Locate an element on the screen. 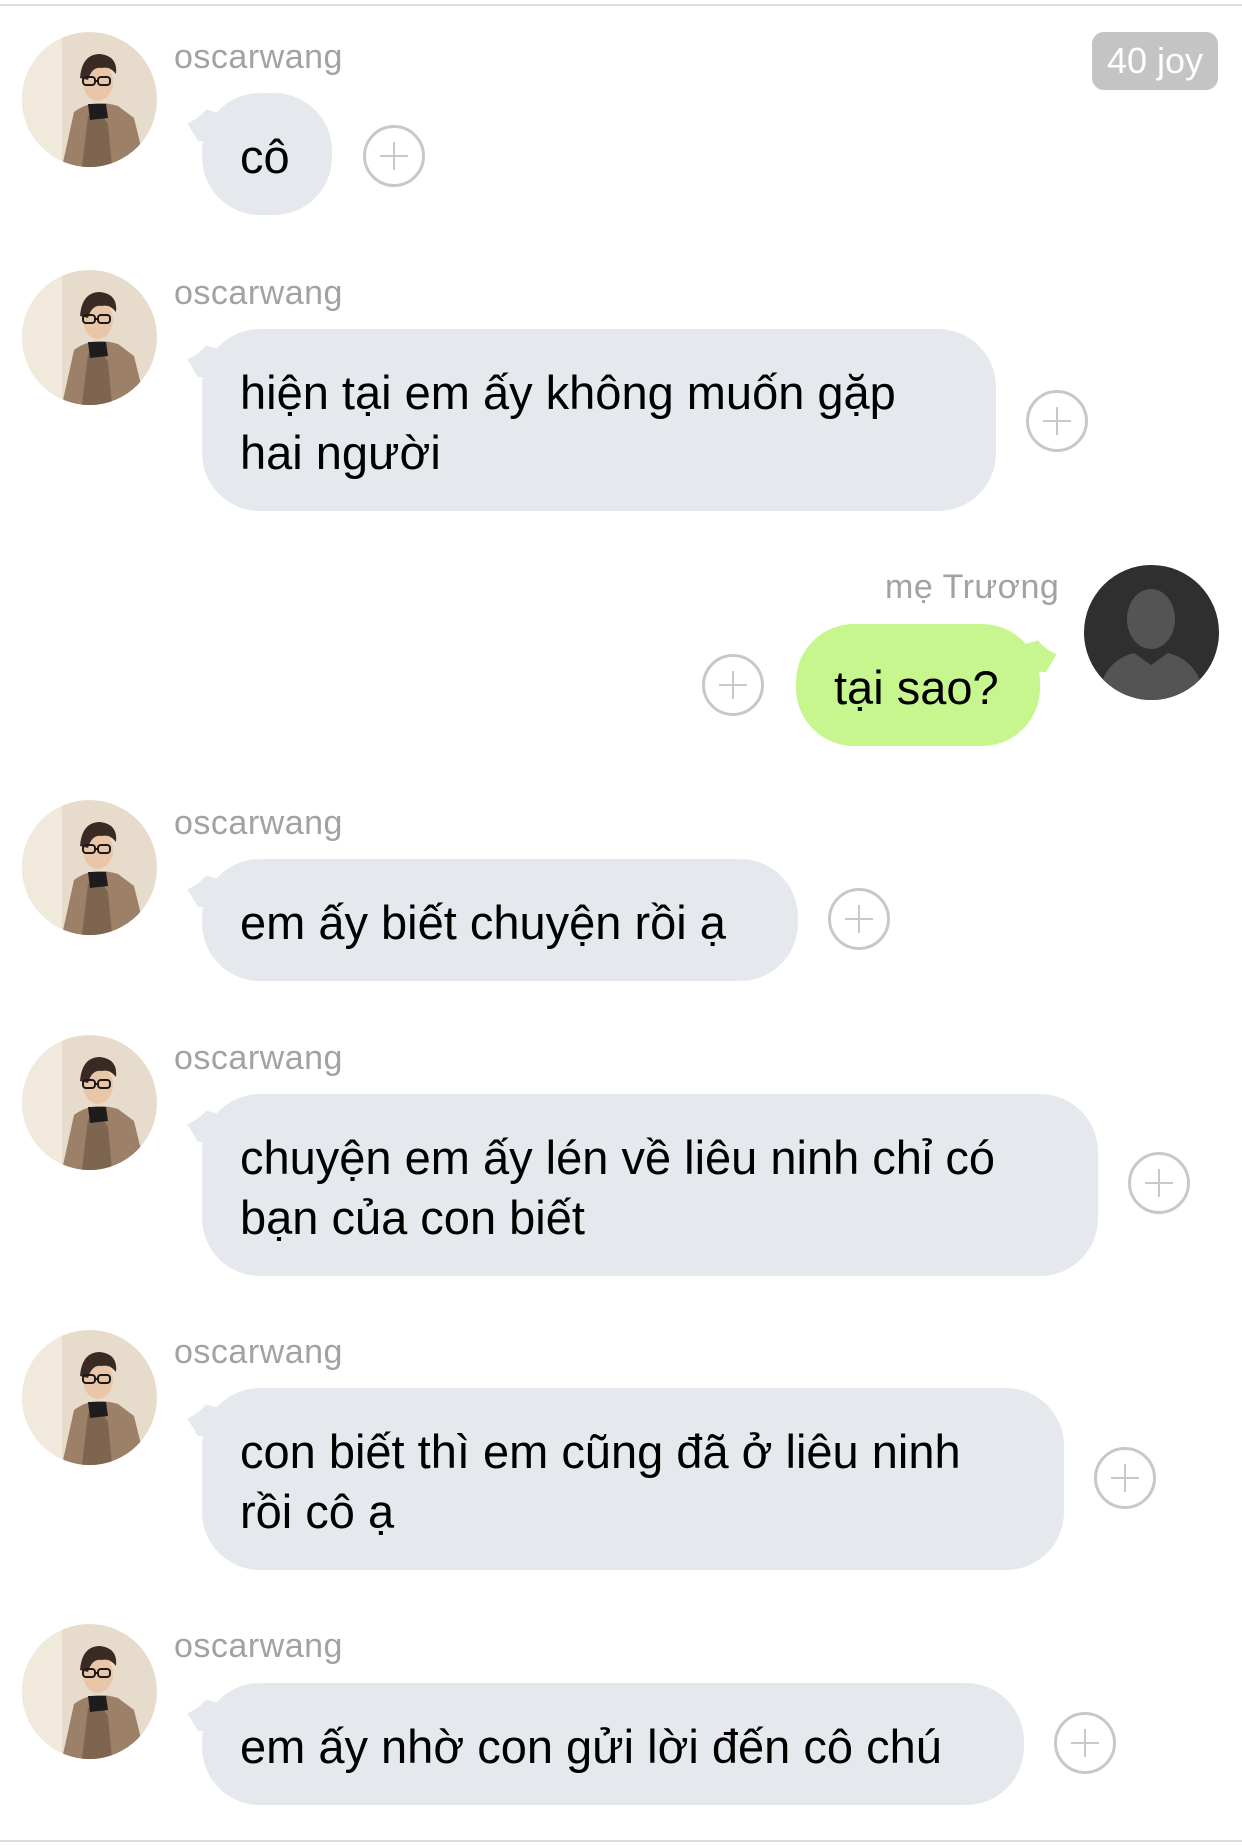  joy-counter-badge: 40 joy is located at coordinates (1155, 61).